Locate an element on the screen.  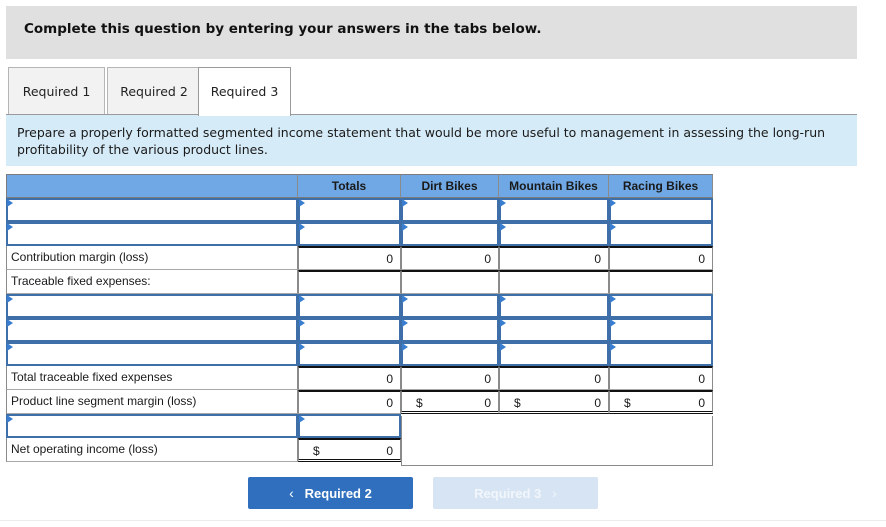
row-label: Net operating income (loss) is located at coordinates (152, 450).